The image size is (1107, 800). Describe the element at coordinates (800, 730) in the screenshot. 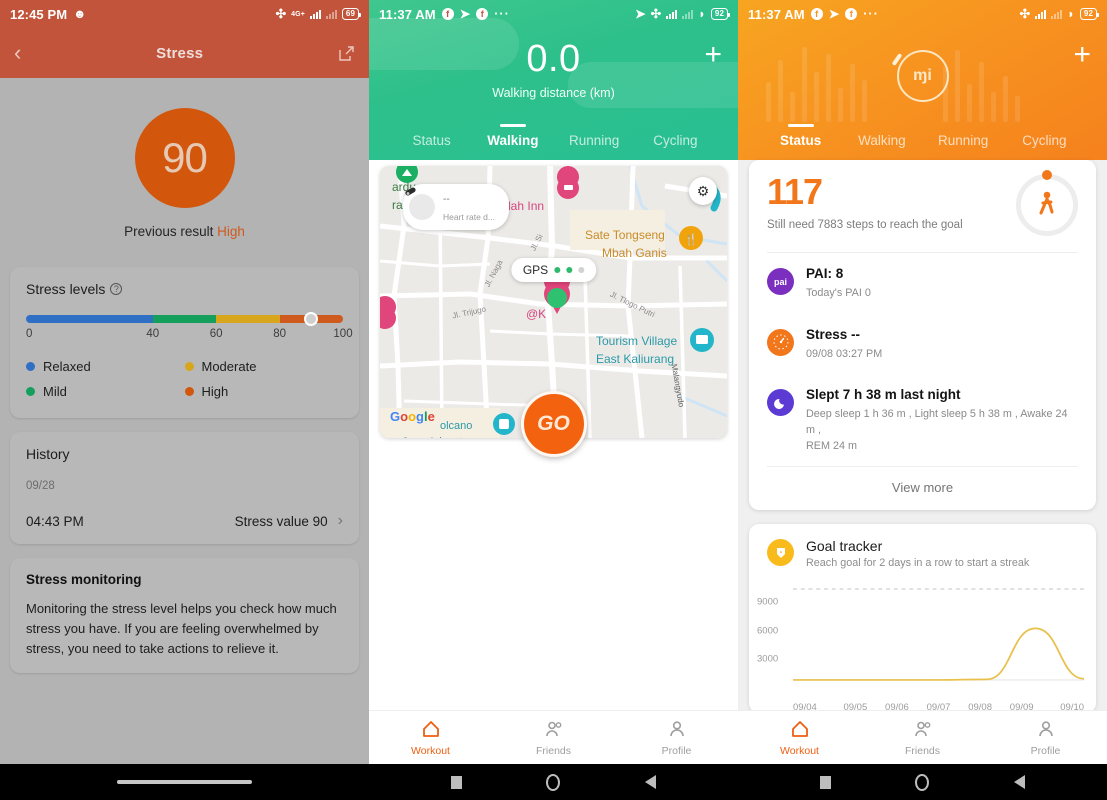

I see `home-pin-icon` at that location.